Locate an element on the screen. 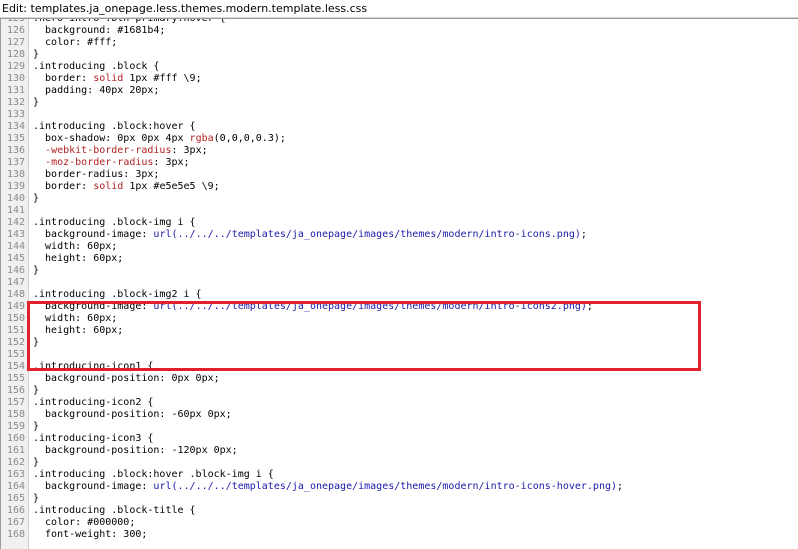 The height and width of the screenshot is (549, 798). line-code: border: solid 1px #fff \9; is located at coordinates (117, 78).